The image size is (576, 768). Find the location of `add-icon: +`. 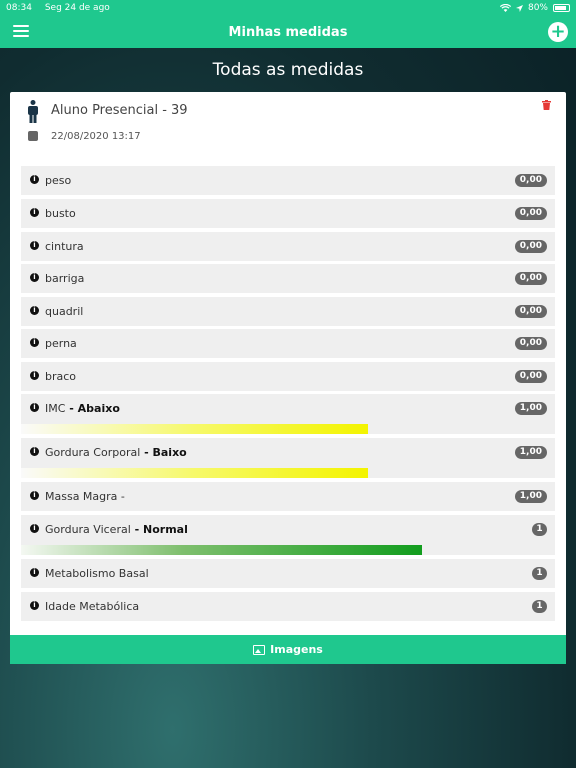

add-icon: + is located at coordinates (558, 32).